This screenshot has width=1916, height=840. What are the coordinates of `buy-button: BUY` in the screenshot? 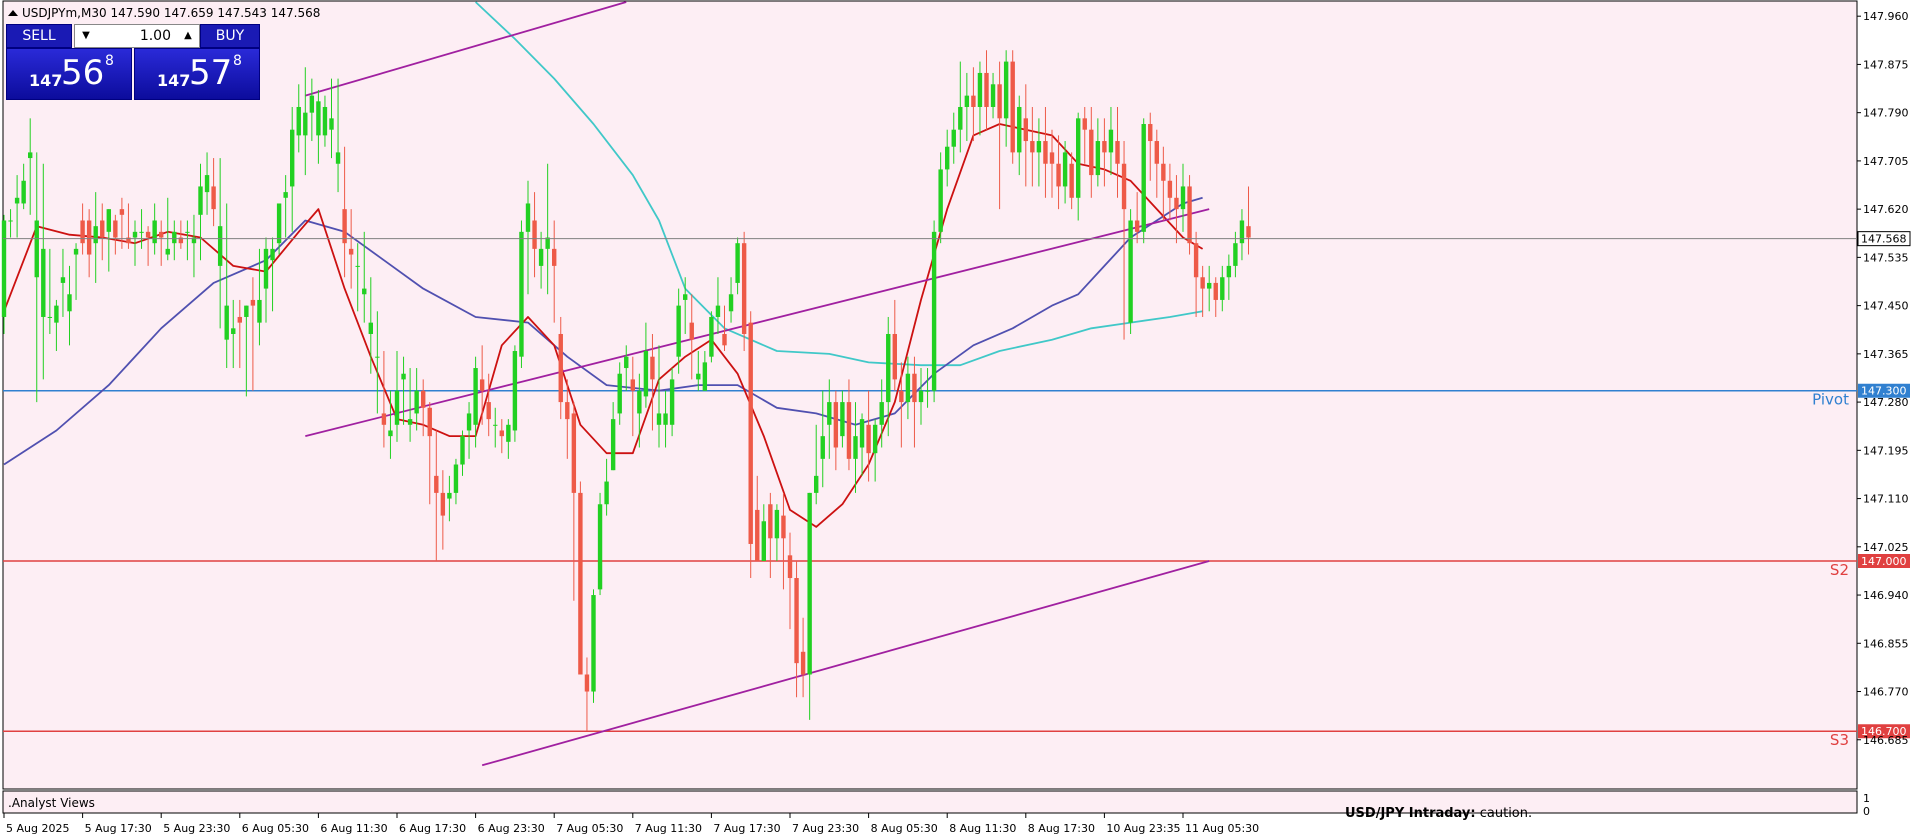 It's located at (230, 36).